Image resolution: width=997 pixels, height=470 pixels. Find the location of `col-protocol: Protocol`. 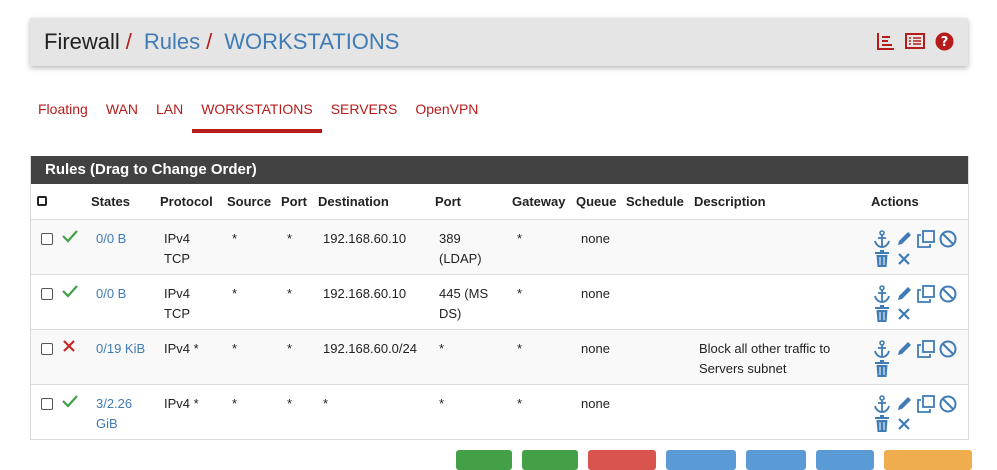

col-protocol: Protocol is located at coordinates (193, 202).